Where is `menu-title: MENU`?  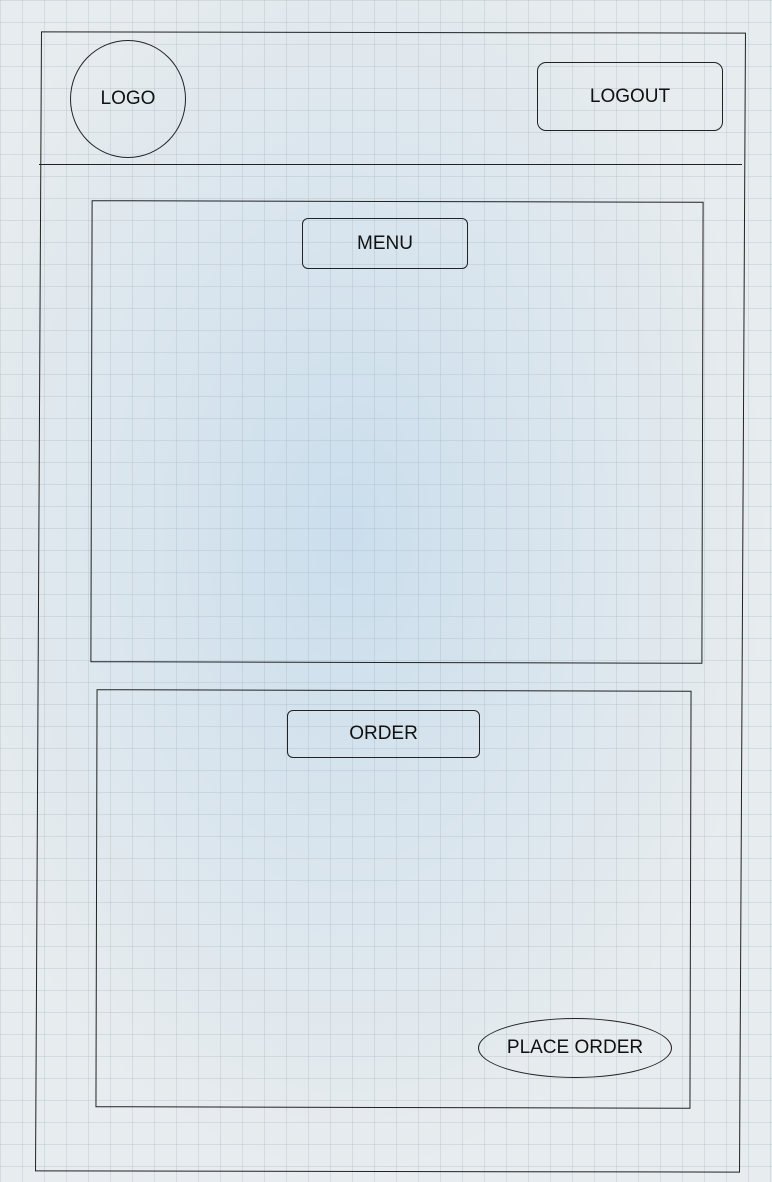 menu-title: MENU is located at coordinates (385, 243).